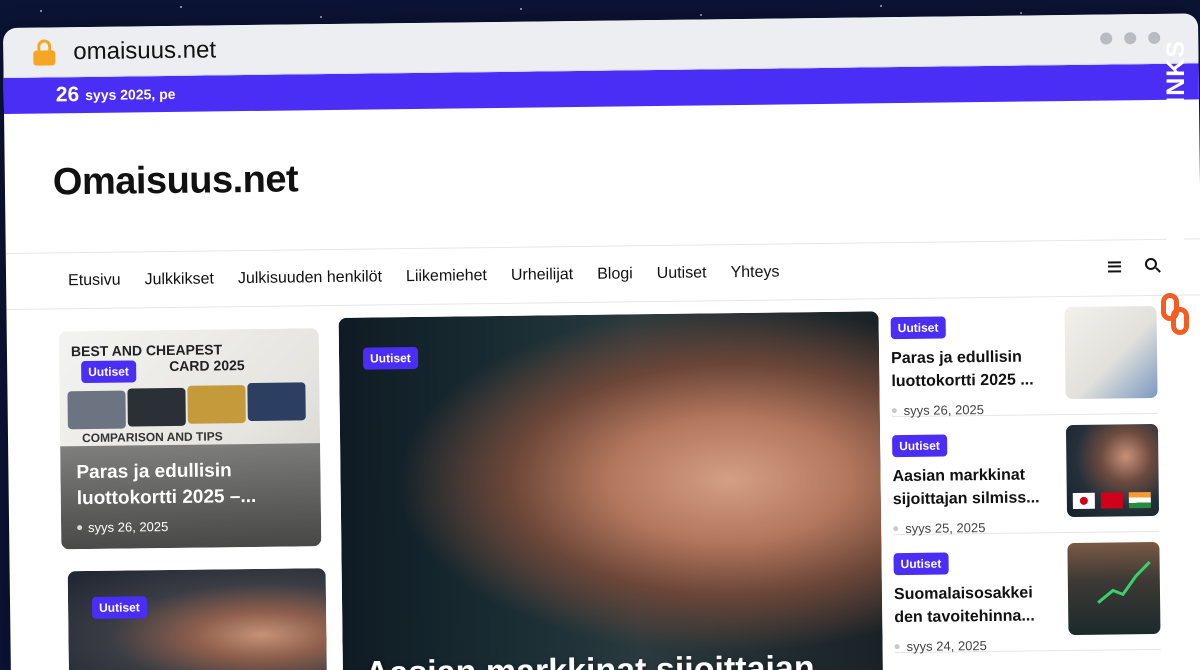  What do you see at coordinates (179, 279) in the screenshot?
I see `nav-item-julkkikset: Julkkikset` at bounding box center [179, 279].